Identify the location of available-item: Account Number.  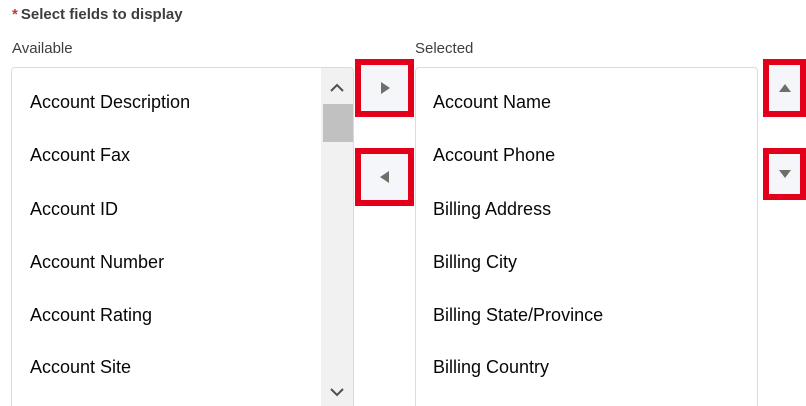
(97, 262).